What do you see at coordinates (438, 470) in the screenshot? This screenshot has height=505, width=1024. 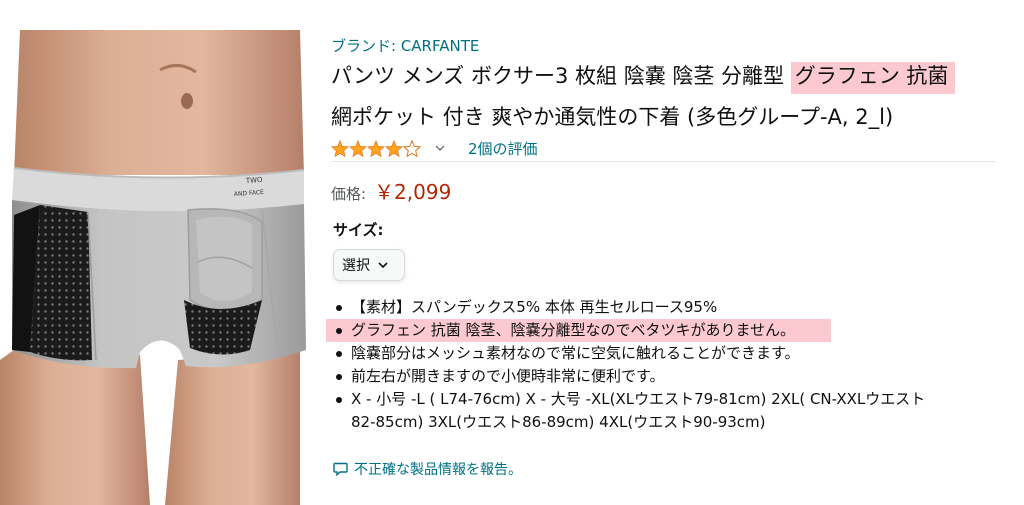 I see `report-link-text: 不正確な製品情報を報告。` at bounding box center [438, 470].